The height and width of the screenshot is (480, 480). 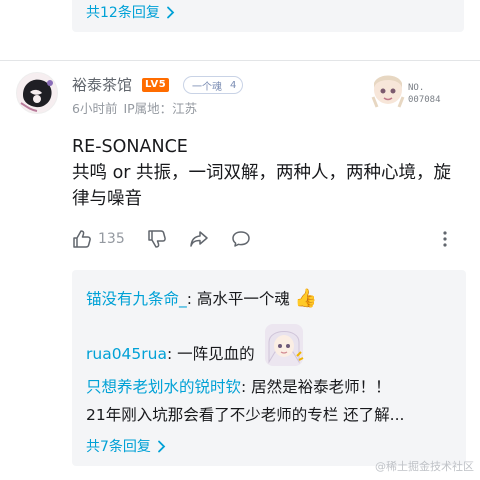 What do you see at coordinates (262, 239) in the screenshot?
I see `comment-actions: 135` at bounding box center [262, 239].